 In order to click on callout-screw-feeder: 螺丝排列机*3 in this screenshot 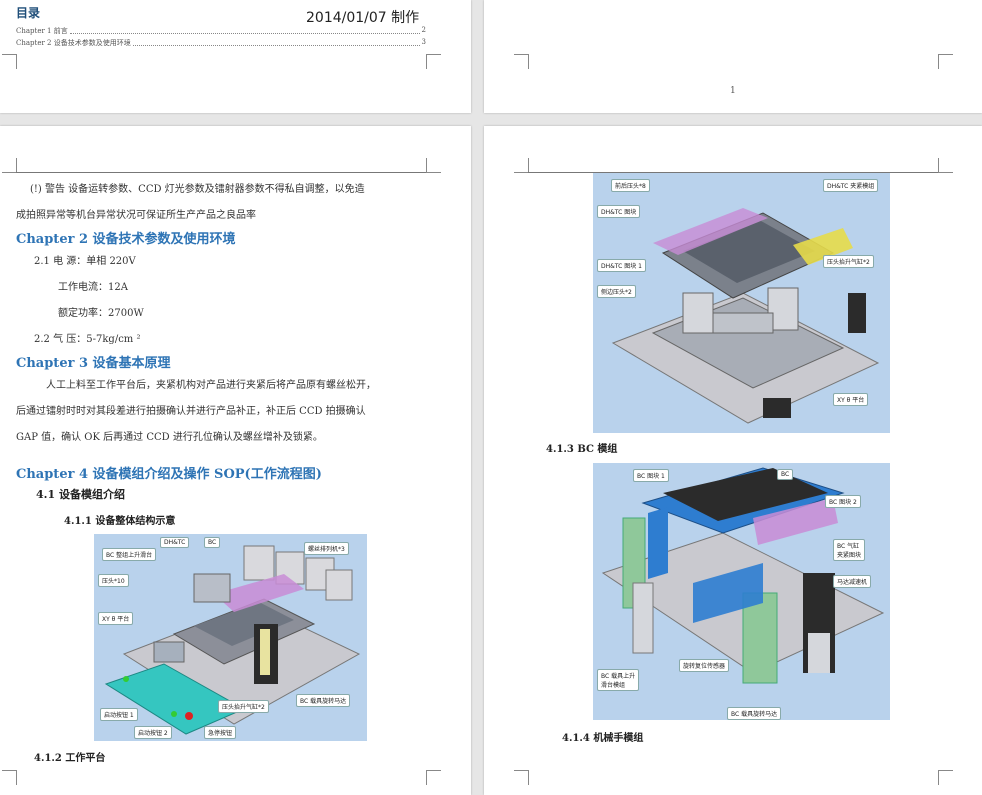, I will do `click(326, 548)`.